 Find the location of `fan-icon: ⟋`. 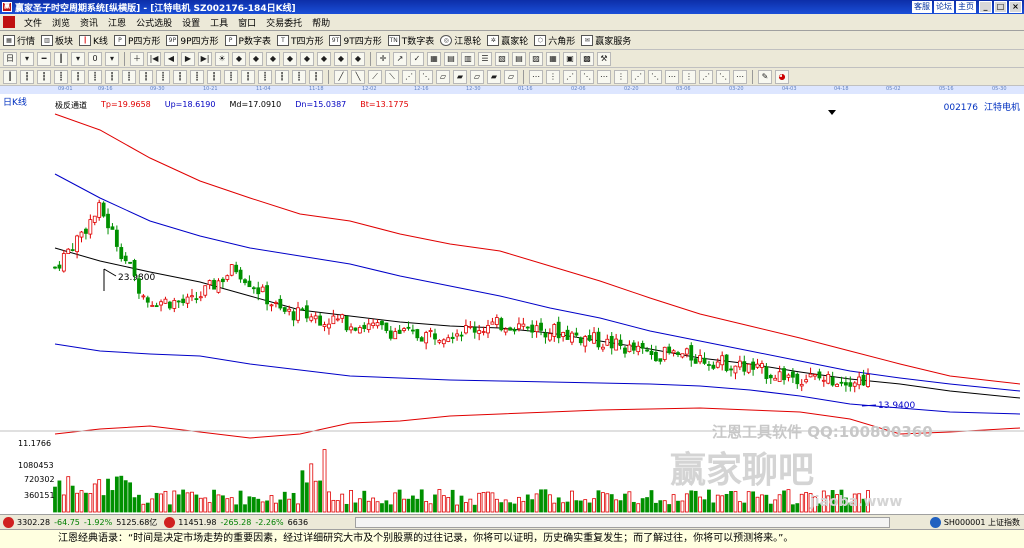

fan-icon: ⟋ is located at coordinates (375, 76).